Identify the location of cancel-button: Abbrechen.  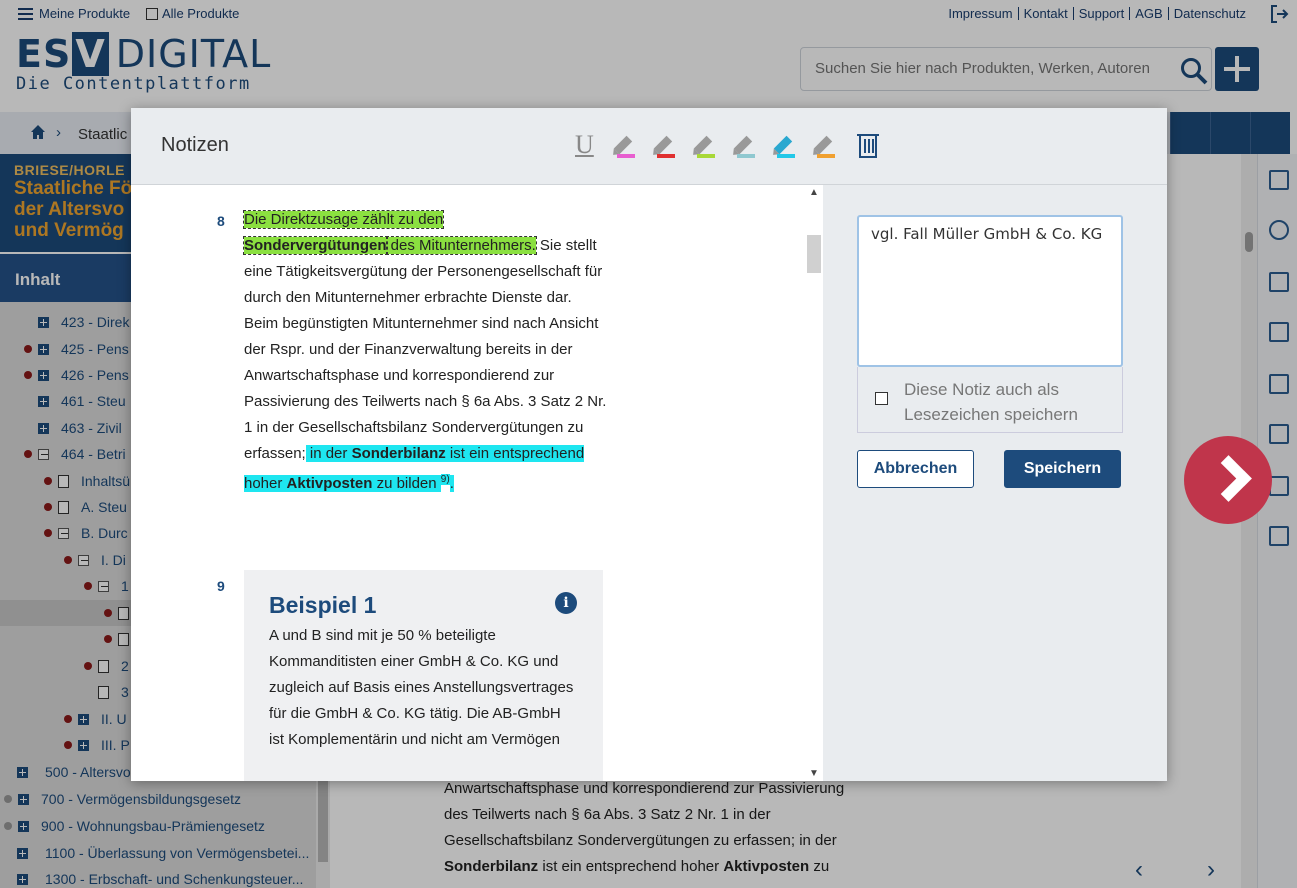
(915, 469).